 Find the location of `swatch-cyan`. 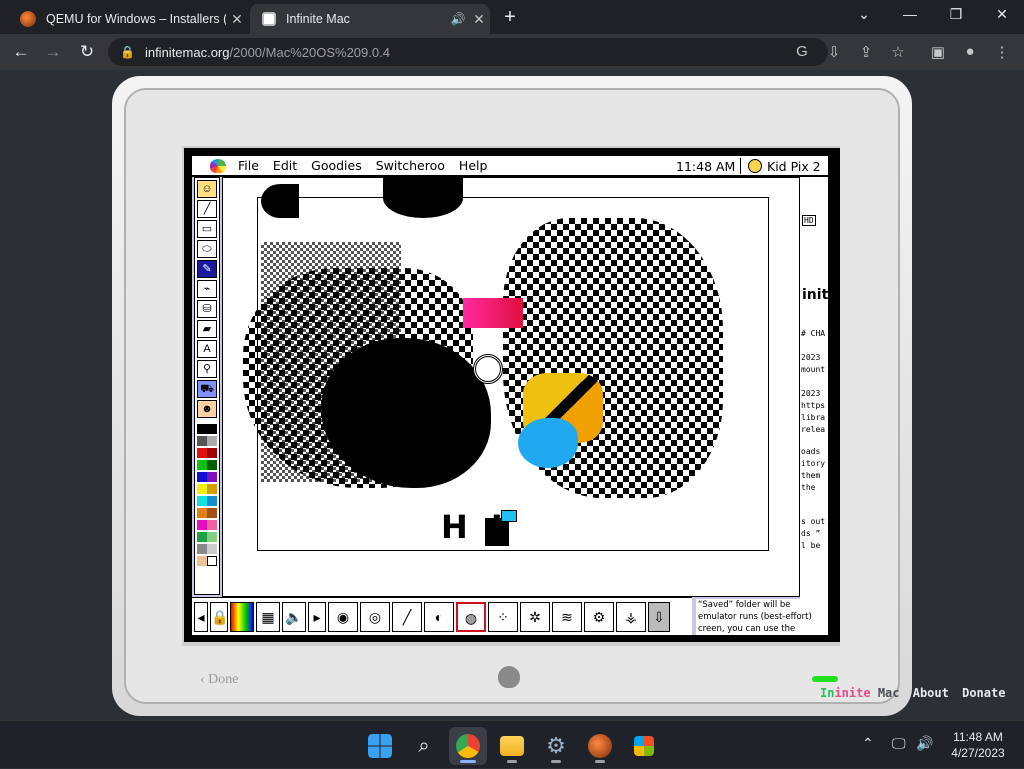

swatch-cyan is located at coordinates (202, 501).